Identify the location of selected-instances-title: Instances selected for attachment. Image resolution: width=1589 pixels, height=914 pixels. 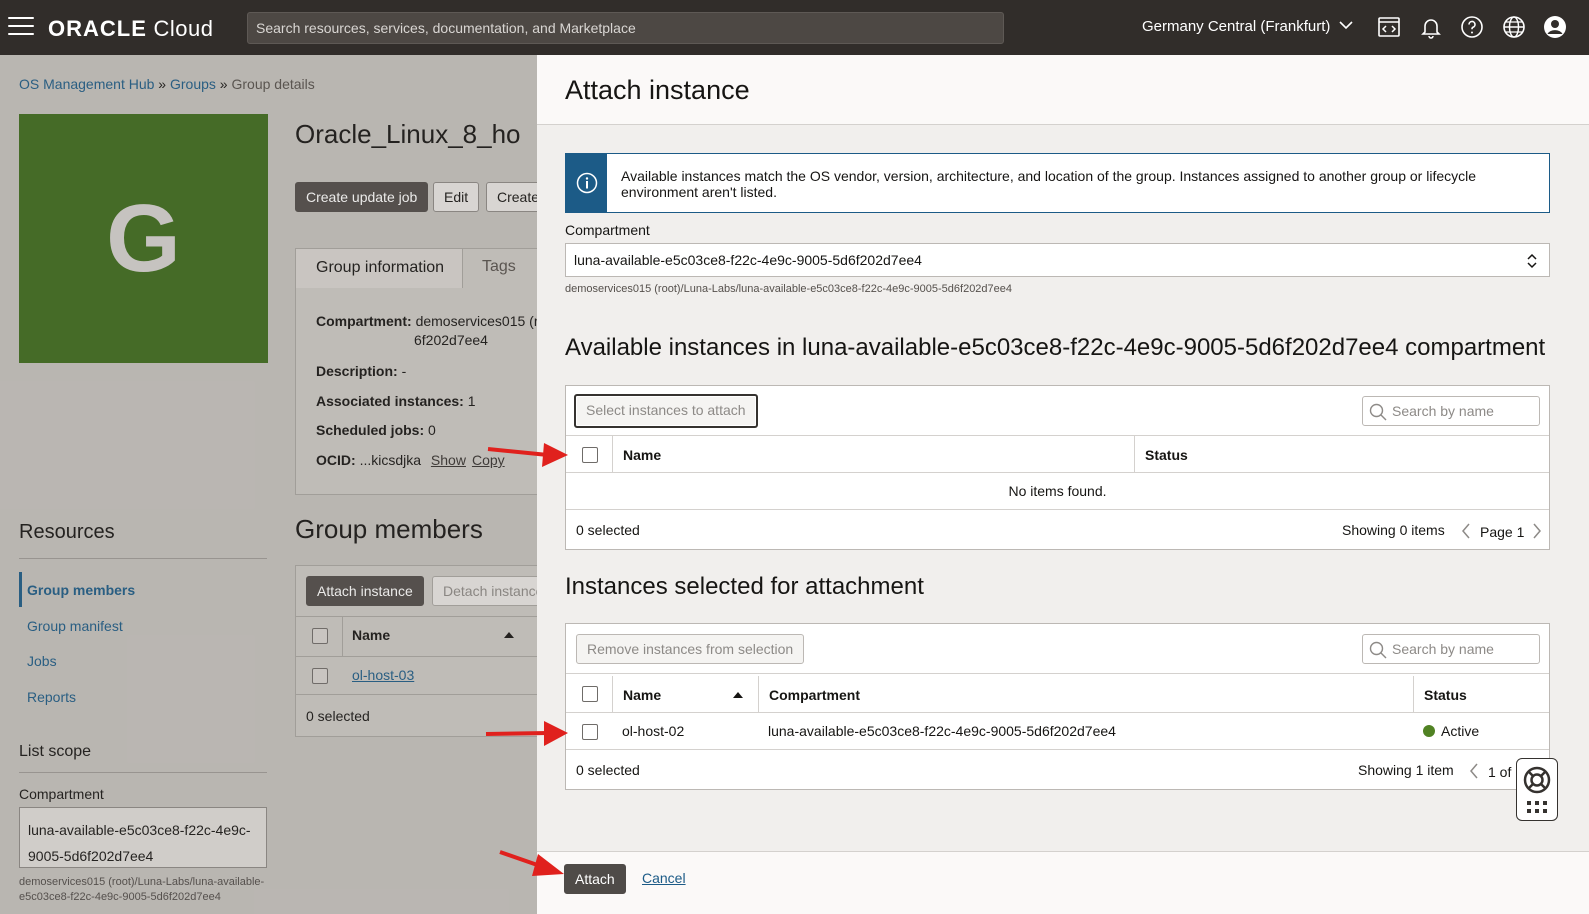
(744, 586).